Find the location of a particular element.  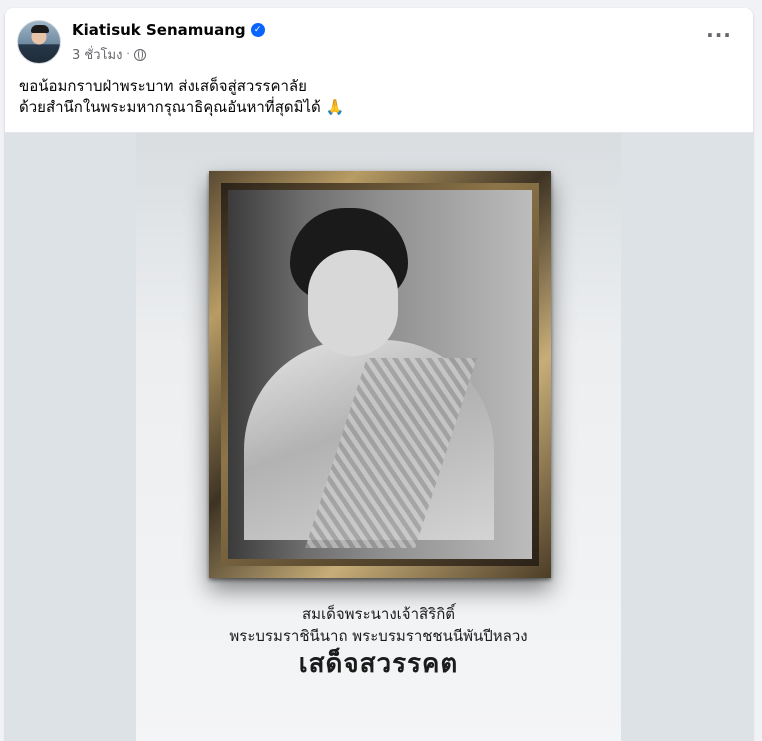

author-name: Kiatisuk Senamuang is located at coordinates (159, 30).